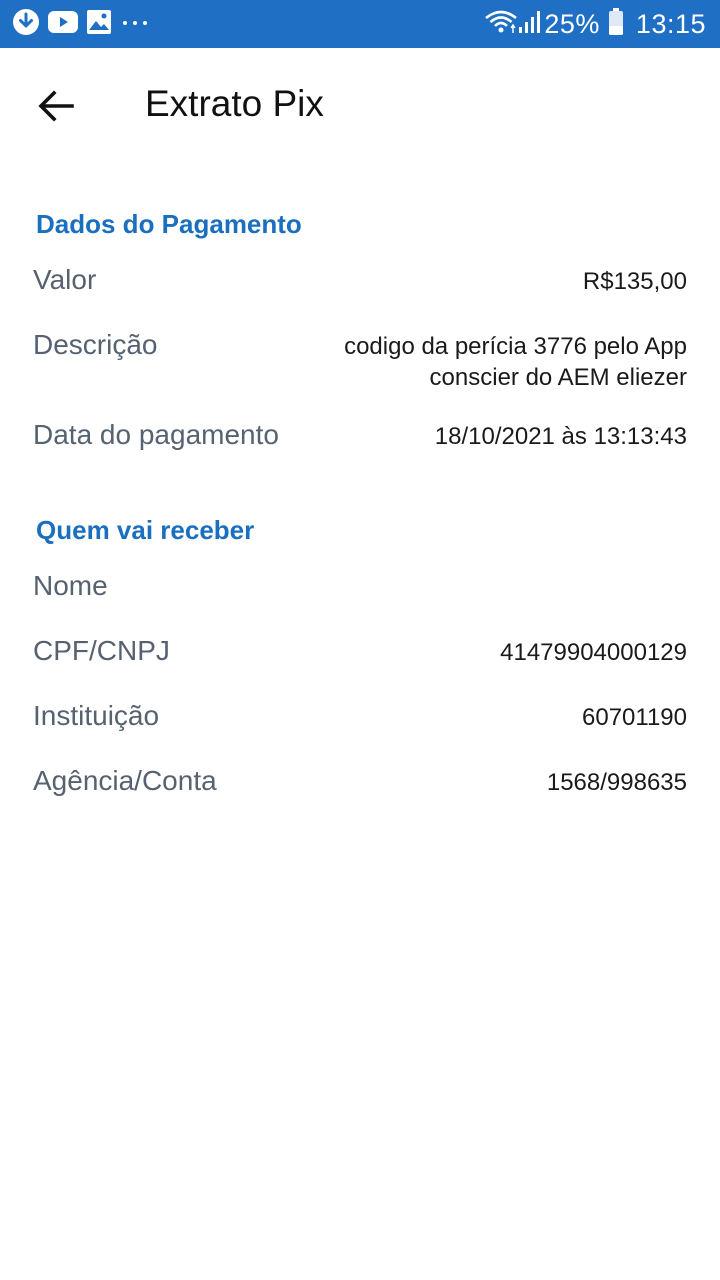 The height and width of the screenshot is (1280, 720). I want to click on gallery-icon, so click(99, 24).